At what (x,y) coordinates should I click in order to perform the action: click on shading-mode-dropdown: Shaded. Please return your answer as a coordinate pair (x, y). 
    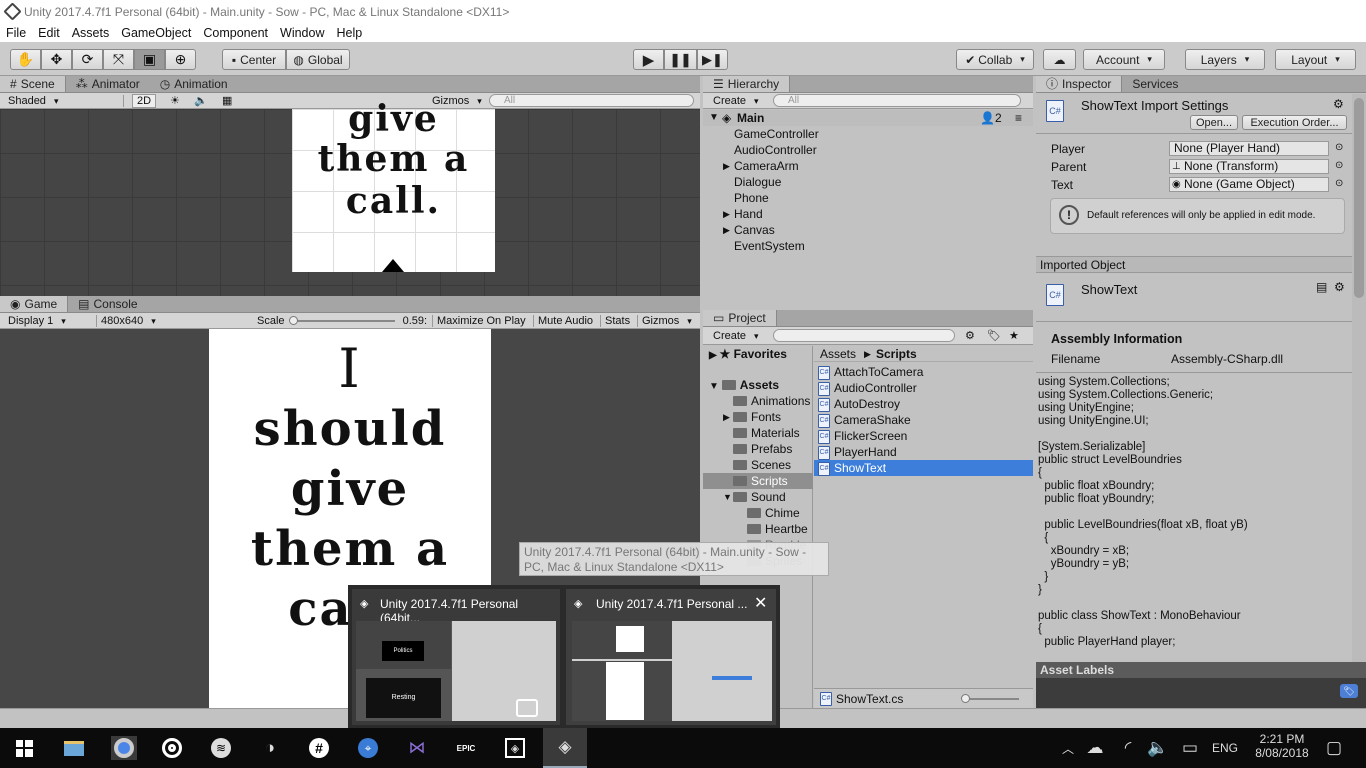
    Looking at the image, I should click on (66, 100).